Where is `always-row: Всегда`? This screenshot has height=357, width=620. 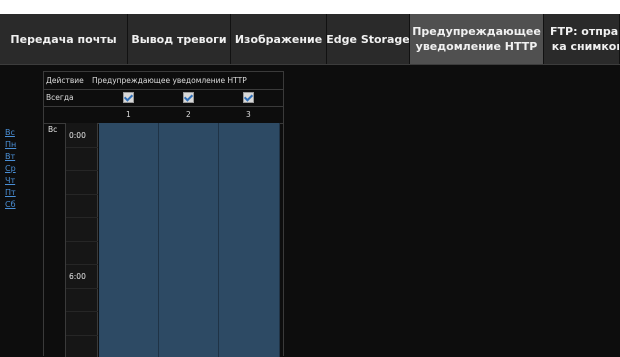
always-row: Всегда is located at coordinates (164, 98).